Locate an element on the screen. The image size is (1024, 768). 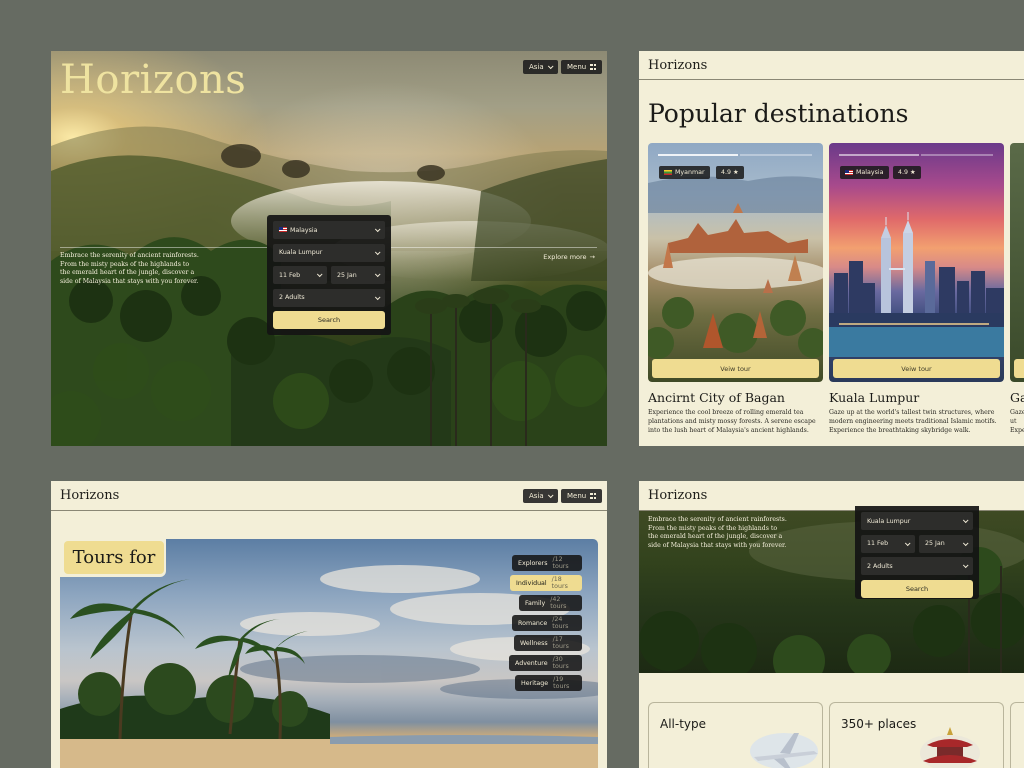
view-tour-button is located at coordinates (1019, 368).